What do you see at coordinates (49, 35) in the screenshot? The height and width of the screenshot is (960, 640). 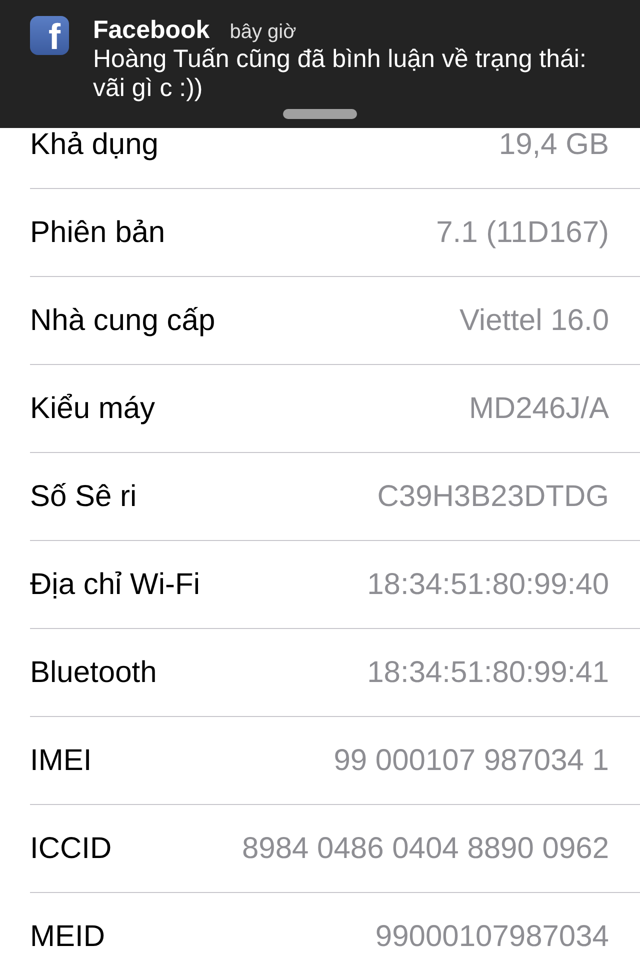 I see `app-icon: f` at bounding box center [49, 35].